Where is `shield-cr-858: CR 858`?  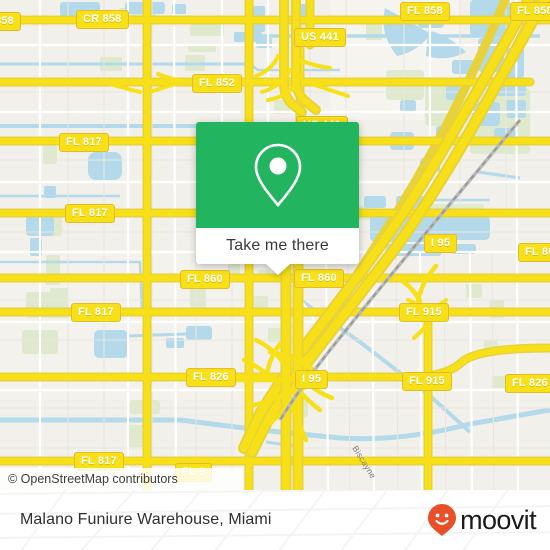 shield-cr-858: CR 858 is located at coordinates (102, 19).